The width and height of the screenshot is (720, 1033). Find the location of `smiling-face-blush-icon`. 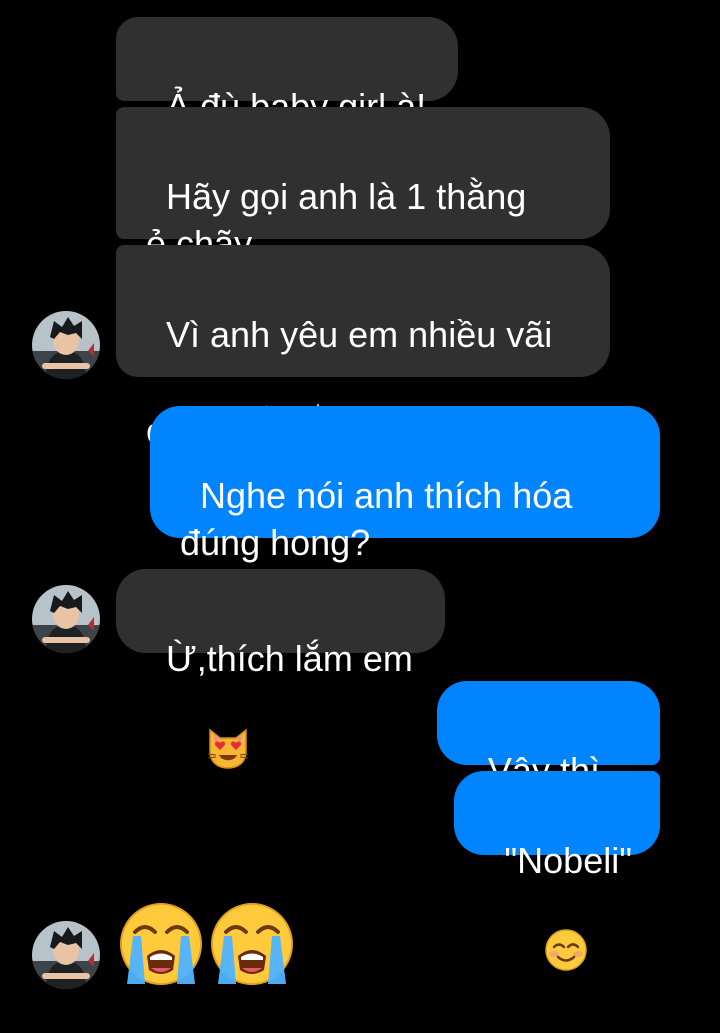

smiling-face-blush-icon is located at coordinates (546, 955).